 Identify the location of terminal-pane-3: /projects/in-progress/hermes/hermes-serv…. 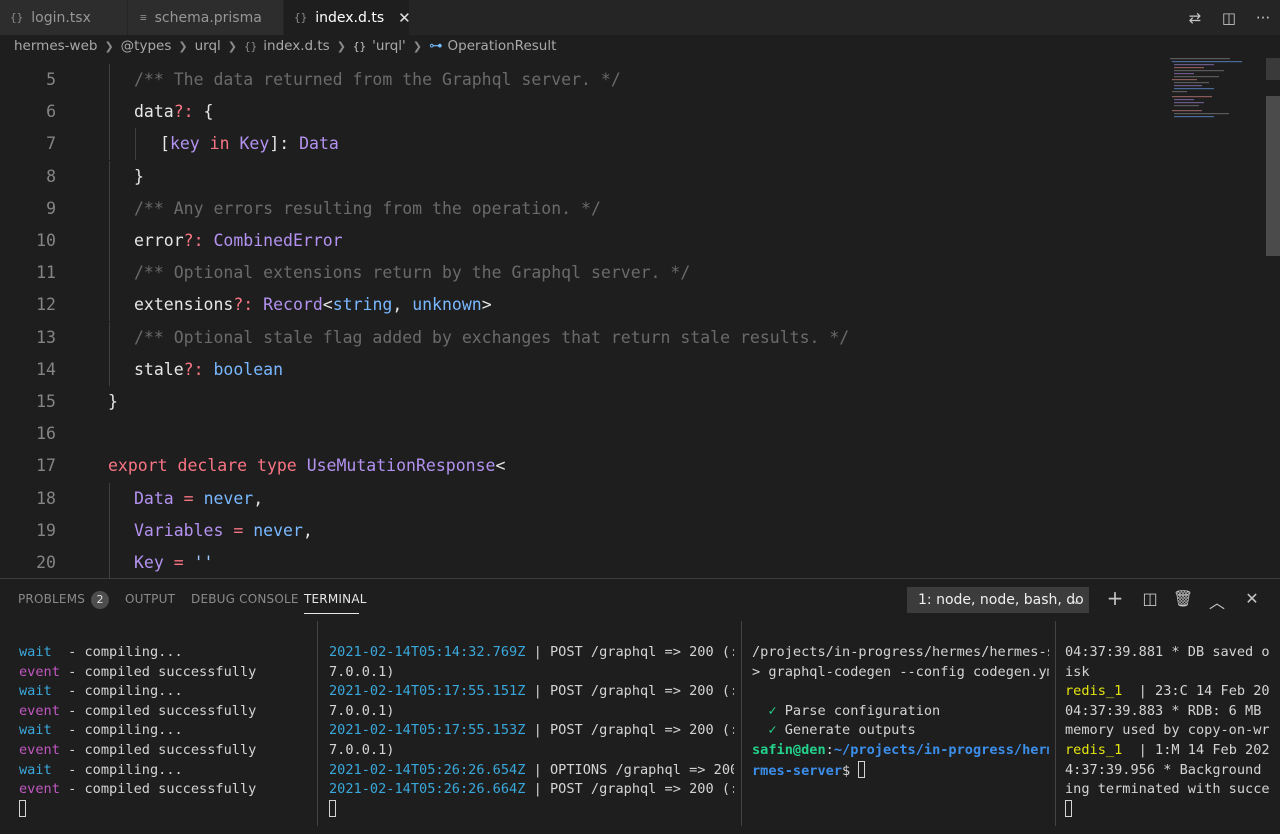
(900, 733).